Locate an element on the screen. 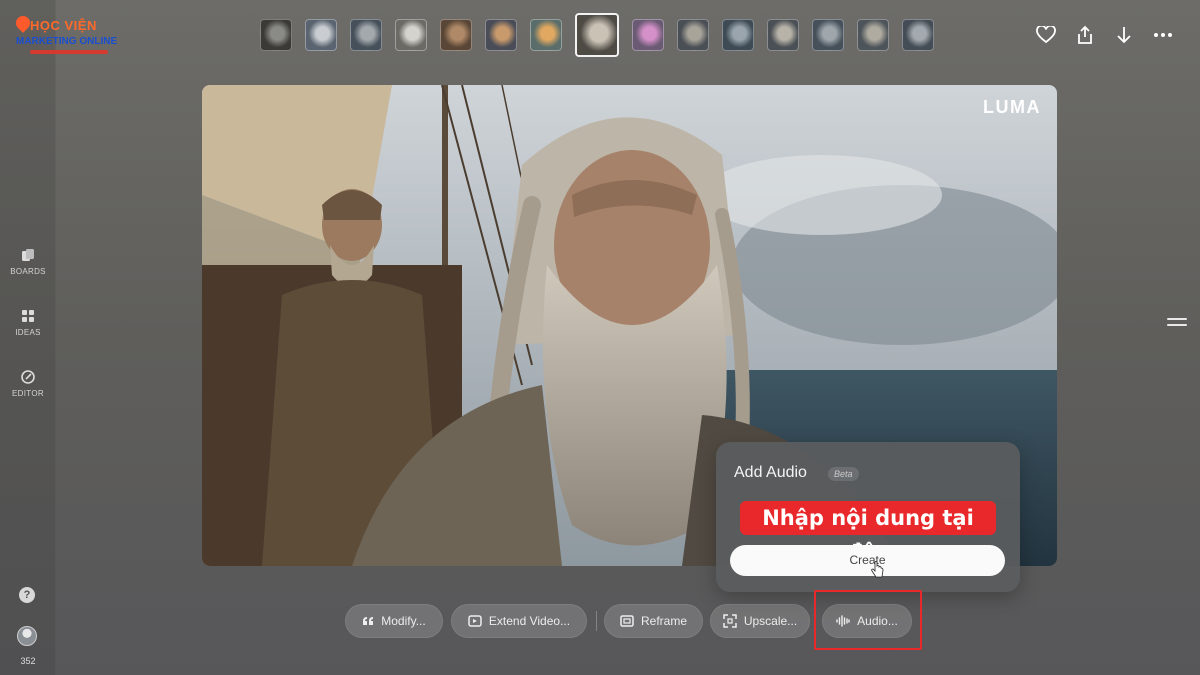  prompt-callout: Nhập nội dung tại đây is located at coordinates (868, 532).